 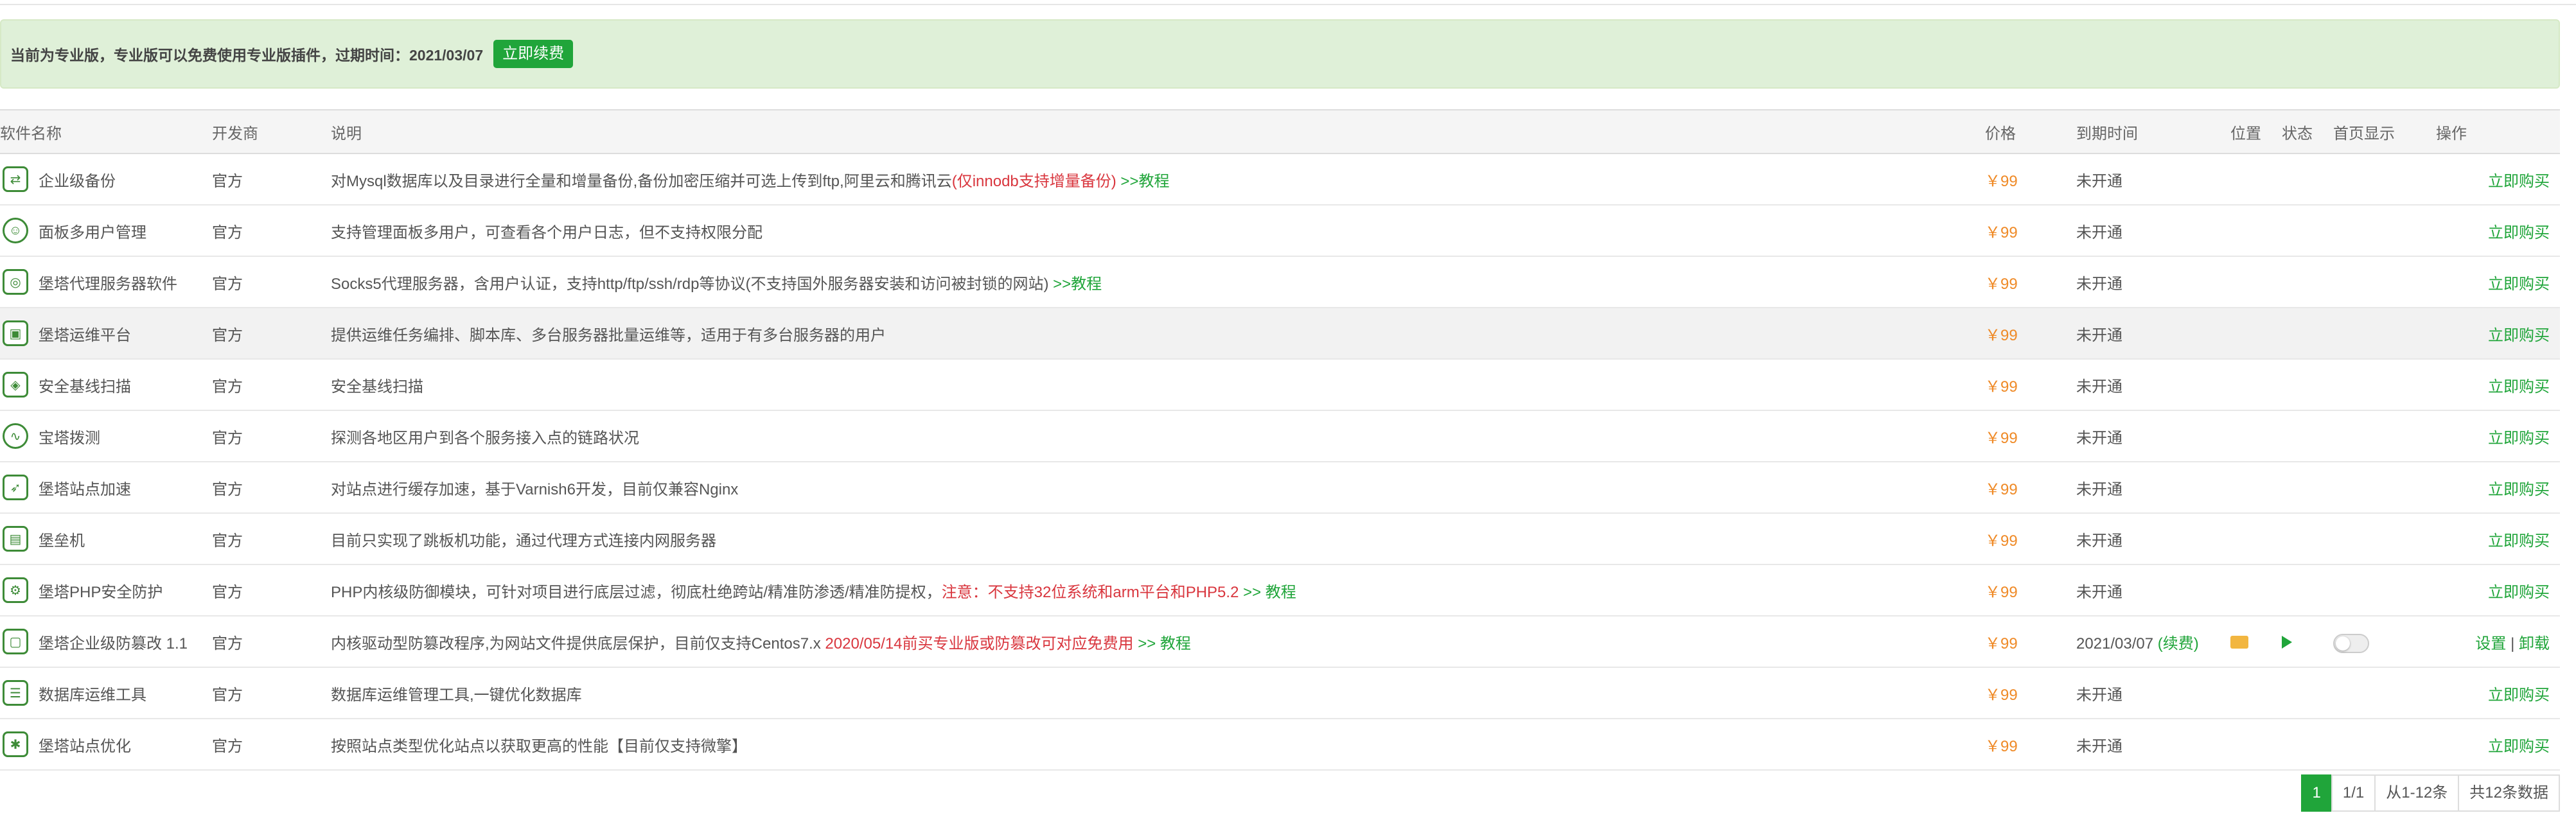 What do you see at coordinates (1033, 181) in the screenshot?
I see `row-desc-warning: (仅innodb支持增量备份)` at bounding box center [1033, 181].